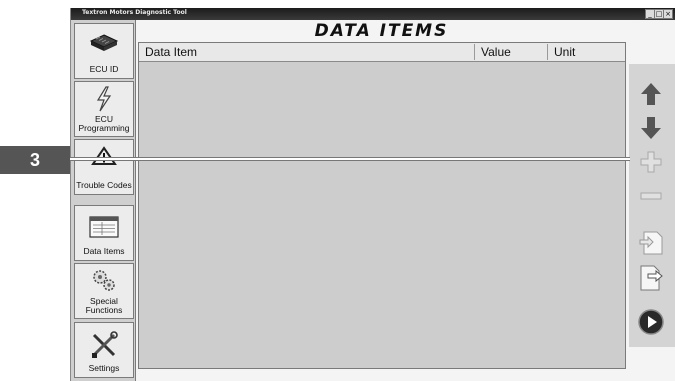 This screenshot has width=675, height=381. I want to click on export-button, so click(651, 278).